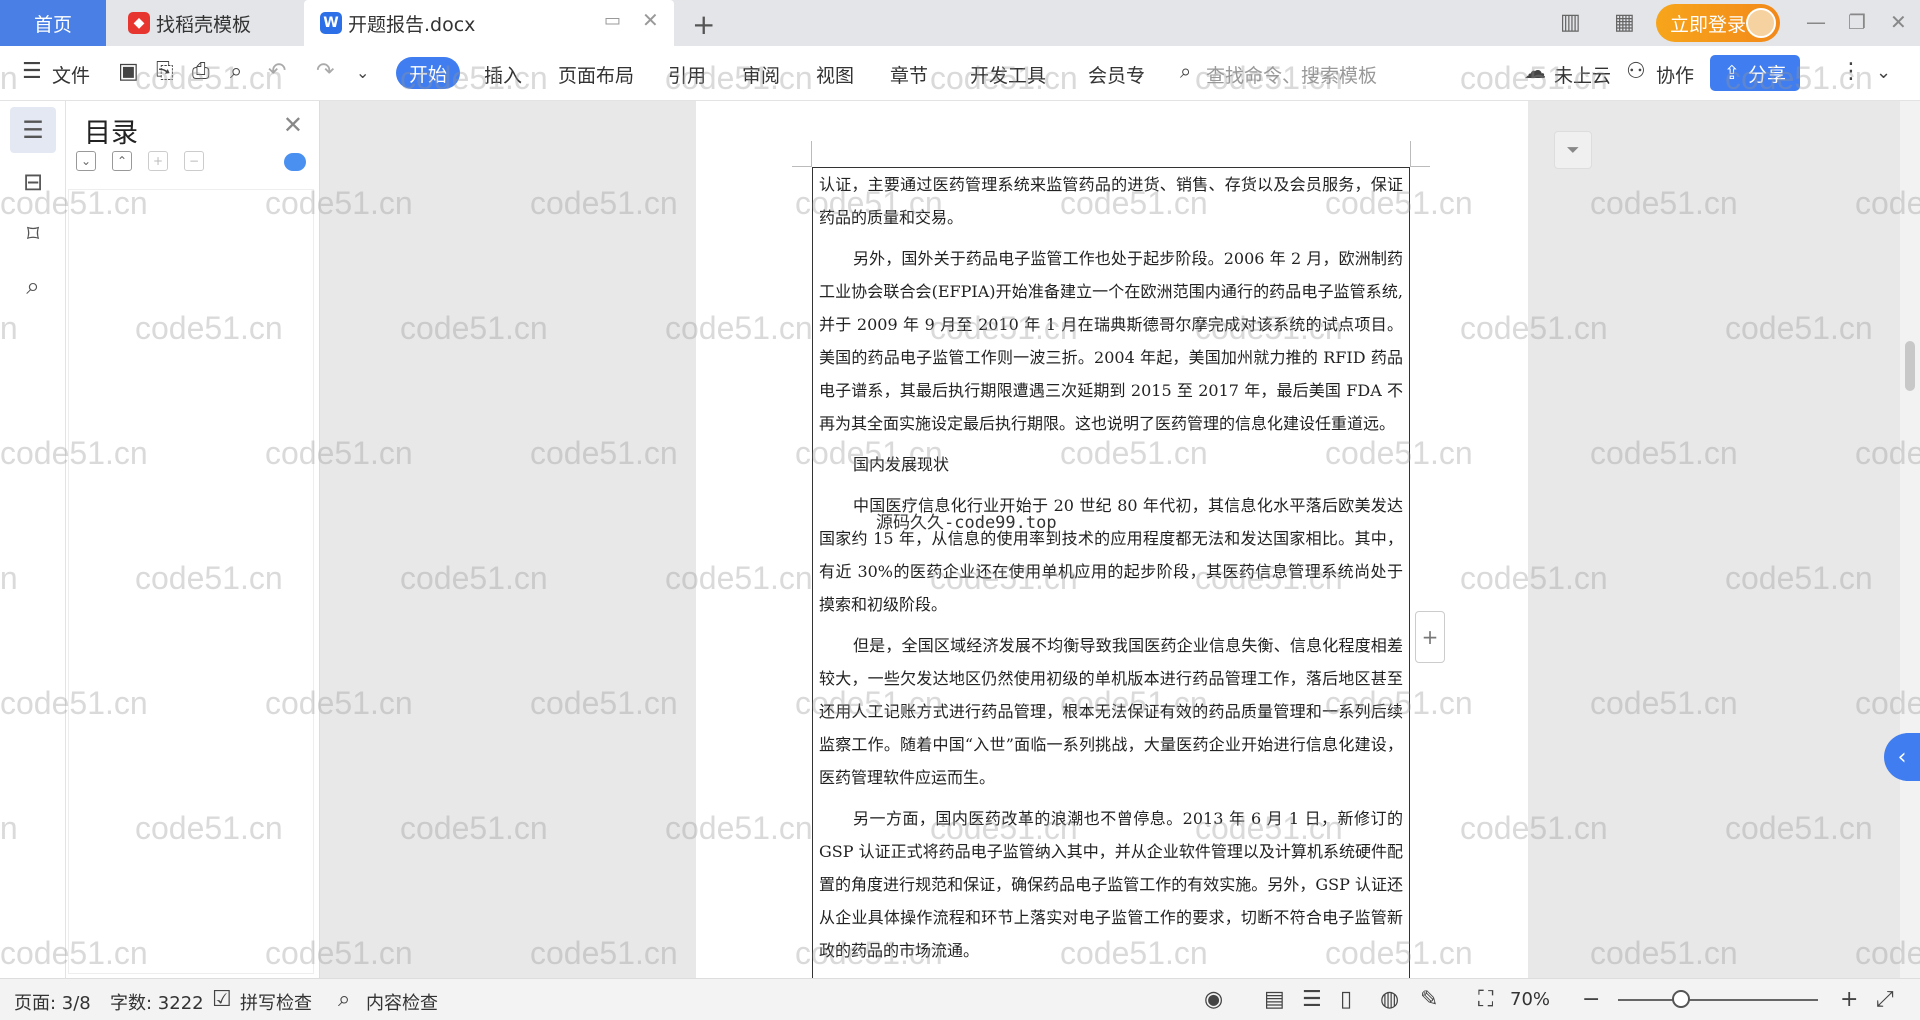  What do you see at coordinates (1186, 71) in the screenshot?
I see `search-icon: ⌕` at bounding box center [1186, 71].